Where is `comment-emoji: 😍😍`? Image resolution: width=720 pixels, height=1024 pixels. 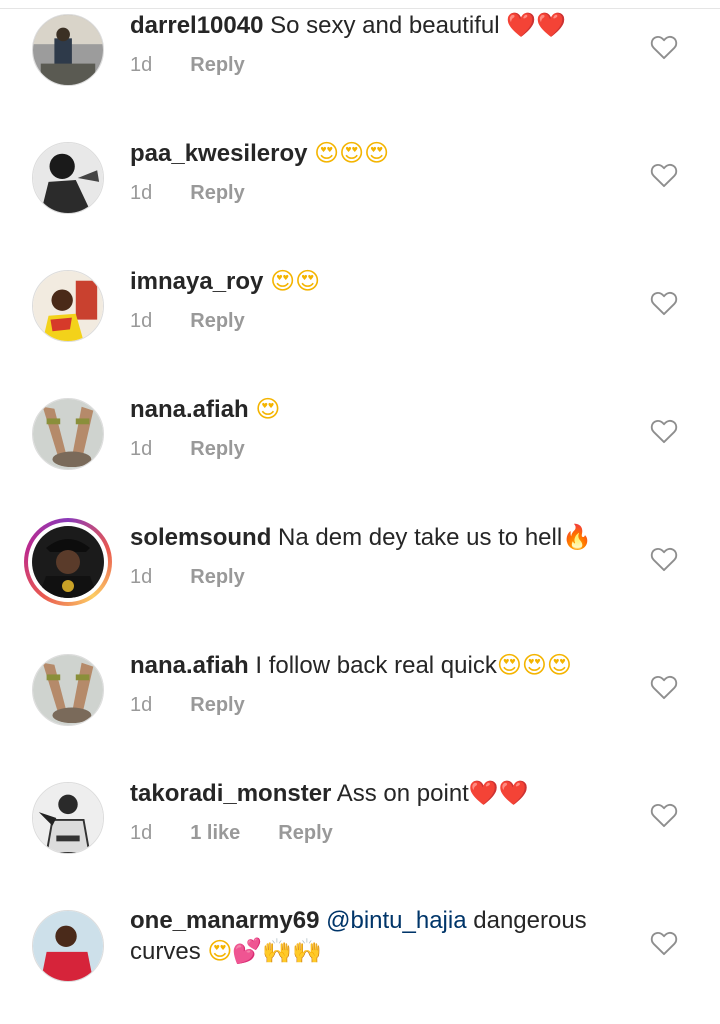
comment-emoji: 😍😍 is located at coordinates (295, 281).